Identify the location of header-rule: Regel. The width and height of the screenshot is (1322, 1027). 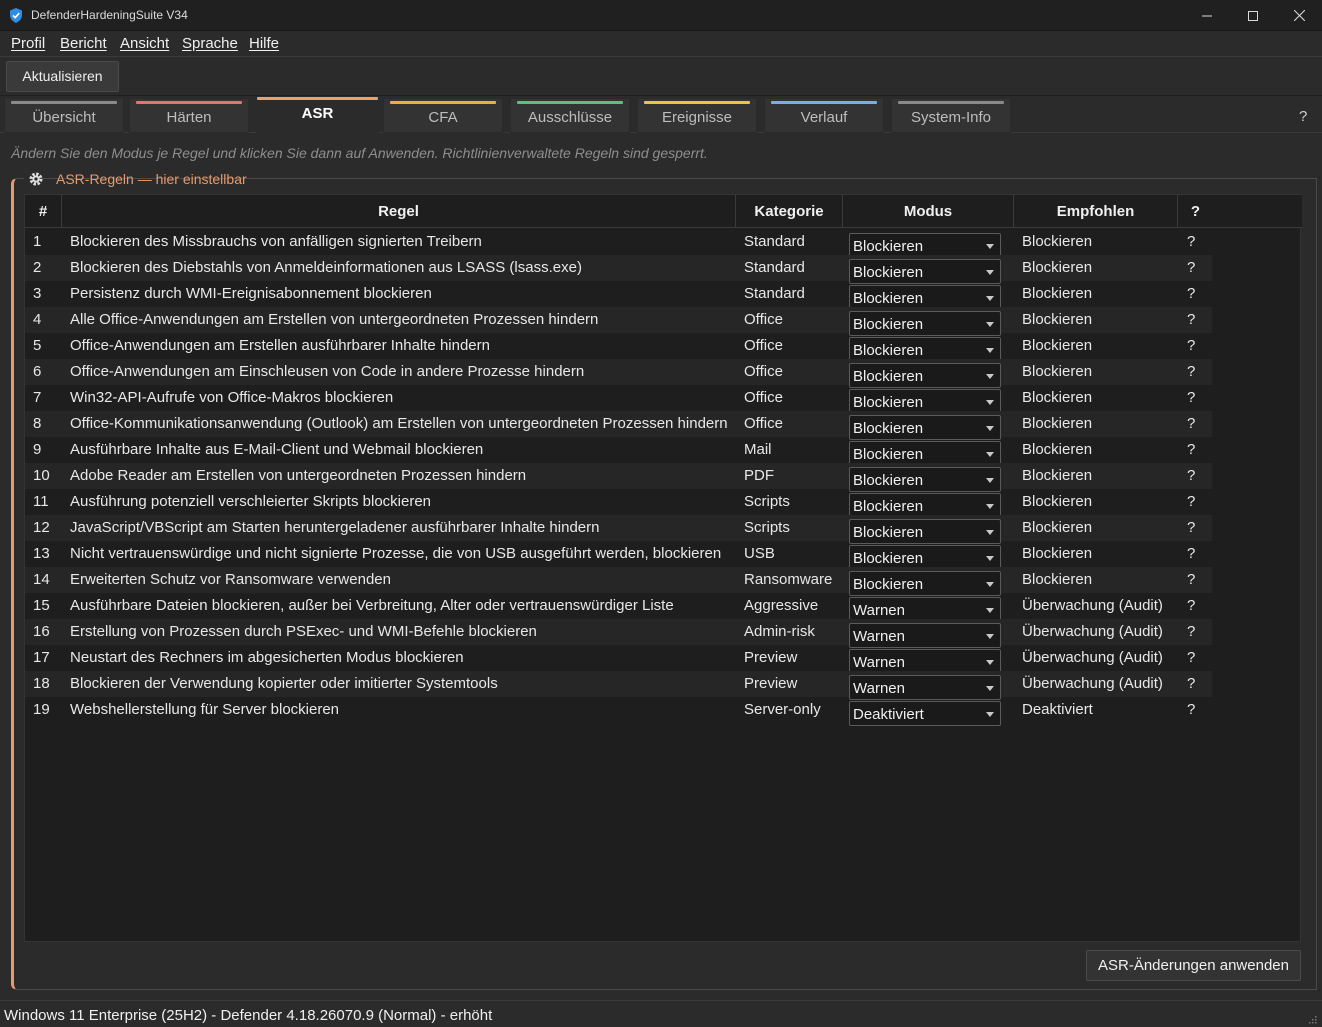
(399, 211).